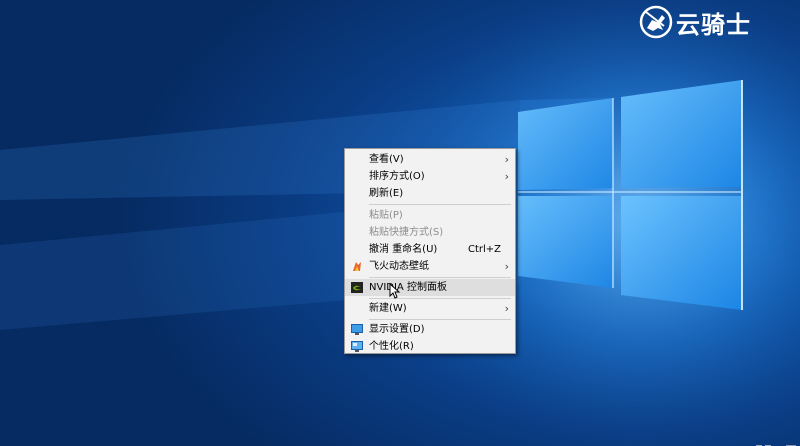 The height and width of the screenshot is (446, 800). Describe the element at coordinates (430, 346) in the screenshot. I see `menu-item-personalize: 个性化(R)` at that location.